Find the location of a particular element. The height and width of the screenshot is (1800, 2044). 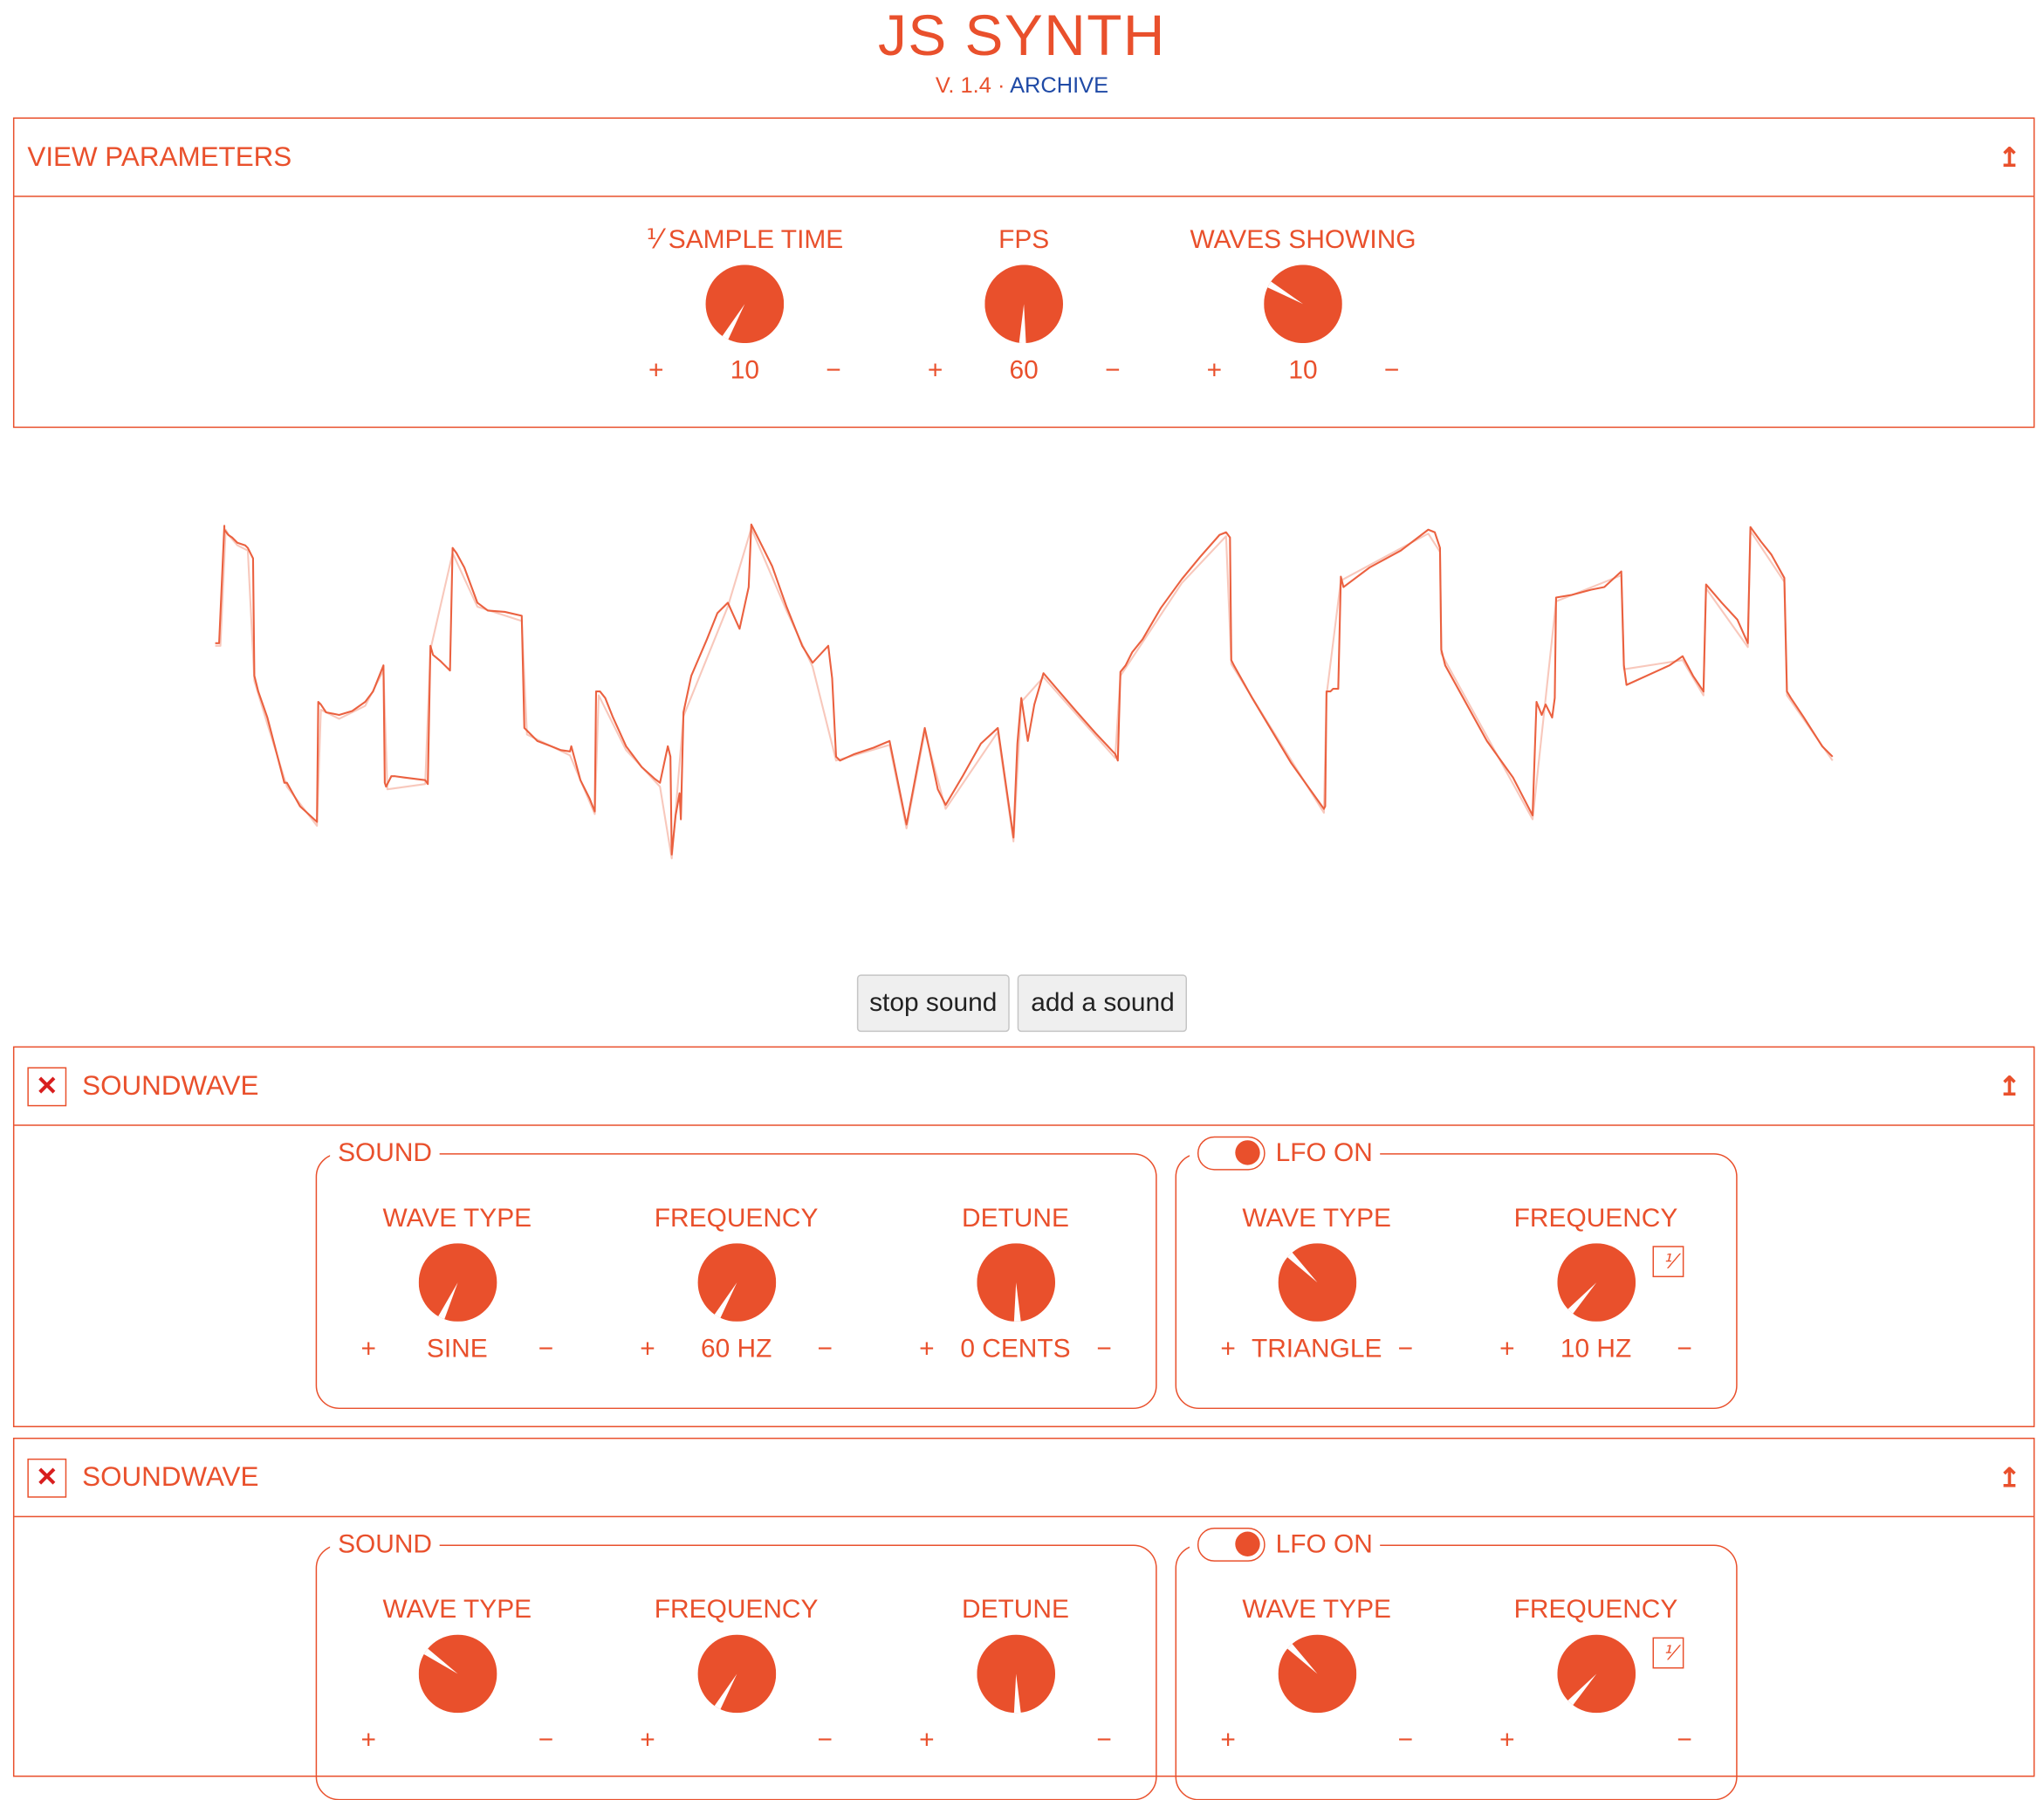

knob-group-fps: FPS +60 − is located at coordinates (1024, 306).